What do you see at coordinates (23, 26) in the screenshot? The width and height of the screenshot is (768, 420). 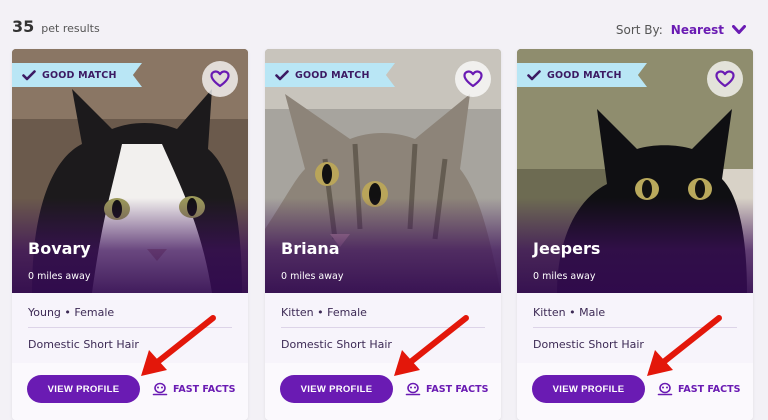 I see `results-number: 35` at bounding box center [23, 26].